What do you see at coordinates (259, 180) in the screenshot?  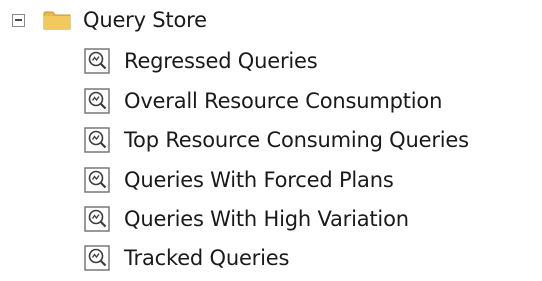 I see `tree-node-label: Queries With Forced Plans` at bounding box center [259, 180].